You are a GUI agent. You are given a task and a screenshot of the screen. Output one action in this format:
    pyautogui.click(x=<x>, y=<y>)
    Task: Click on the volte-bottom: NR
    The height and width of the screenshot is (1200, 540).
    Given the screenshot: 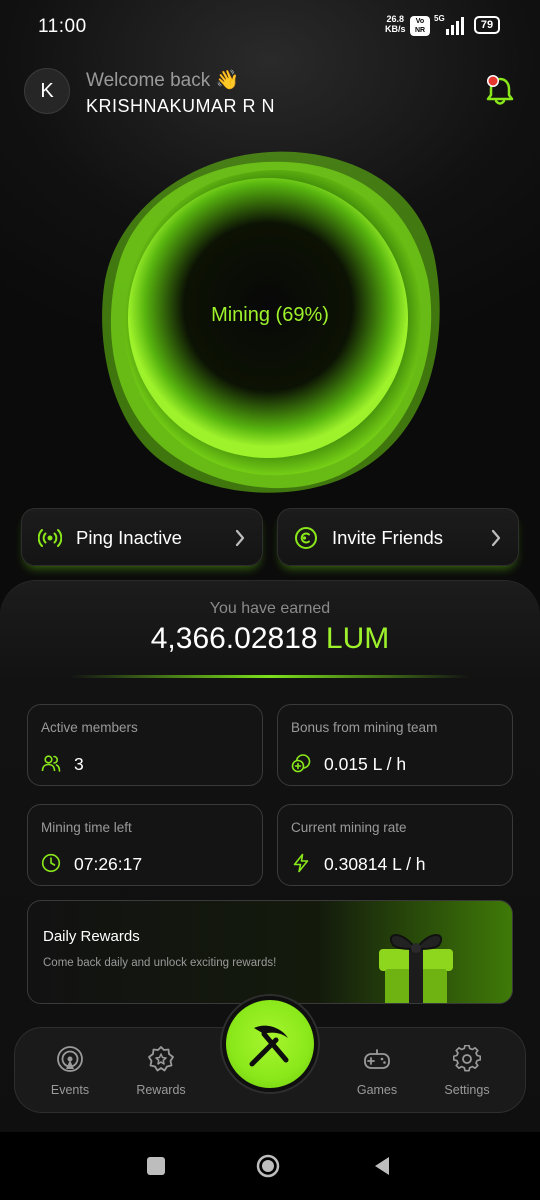 What is the action you would take?
    pyautogui.click(x=420, y=30)
    